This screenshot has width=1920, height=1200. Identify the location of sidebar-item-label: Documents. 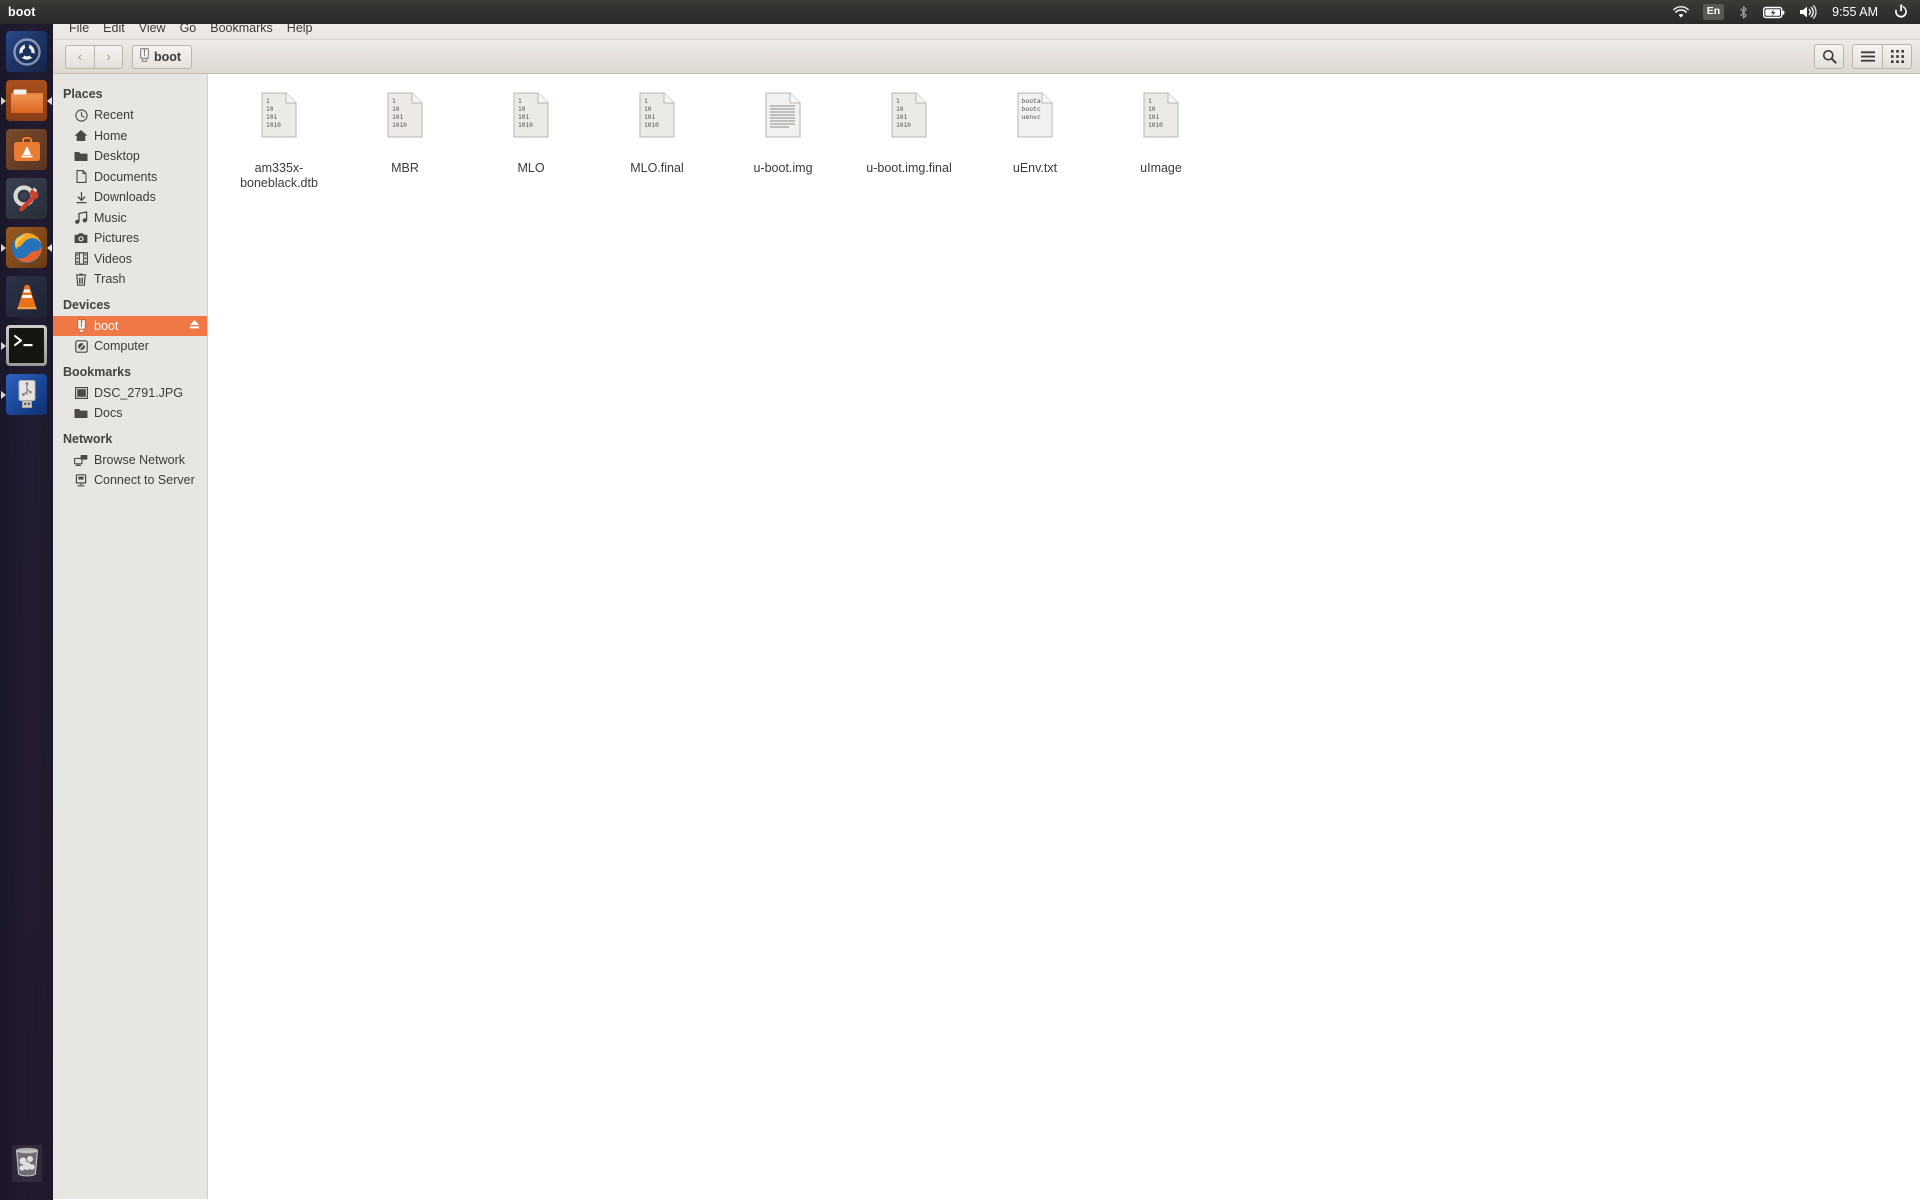
(126, 176).